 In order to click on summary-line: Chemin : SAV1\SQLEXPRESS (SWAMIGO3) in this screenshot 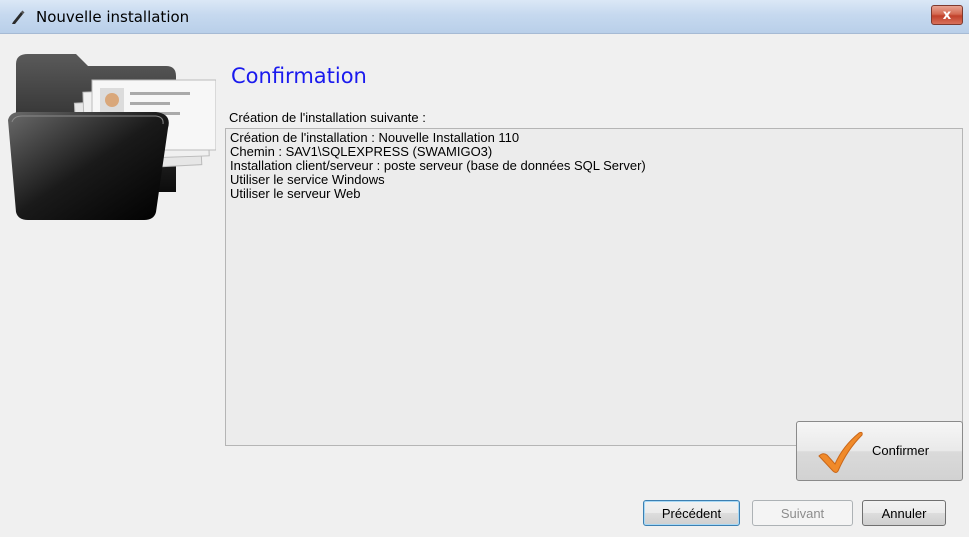, I will do `click(361, 151)`.